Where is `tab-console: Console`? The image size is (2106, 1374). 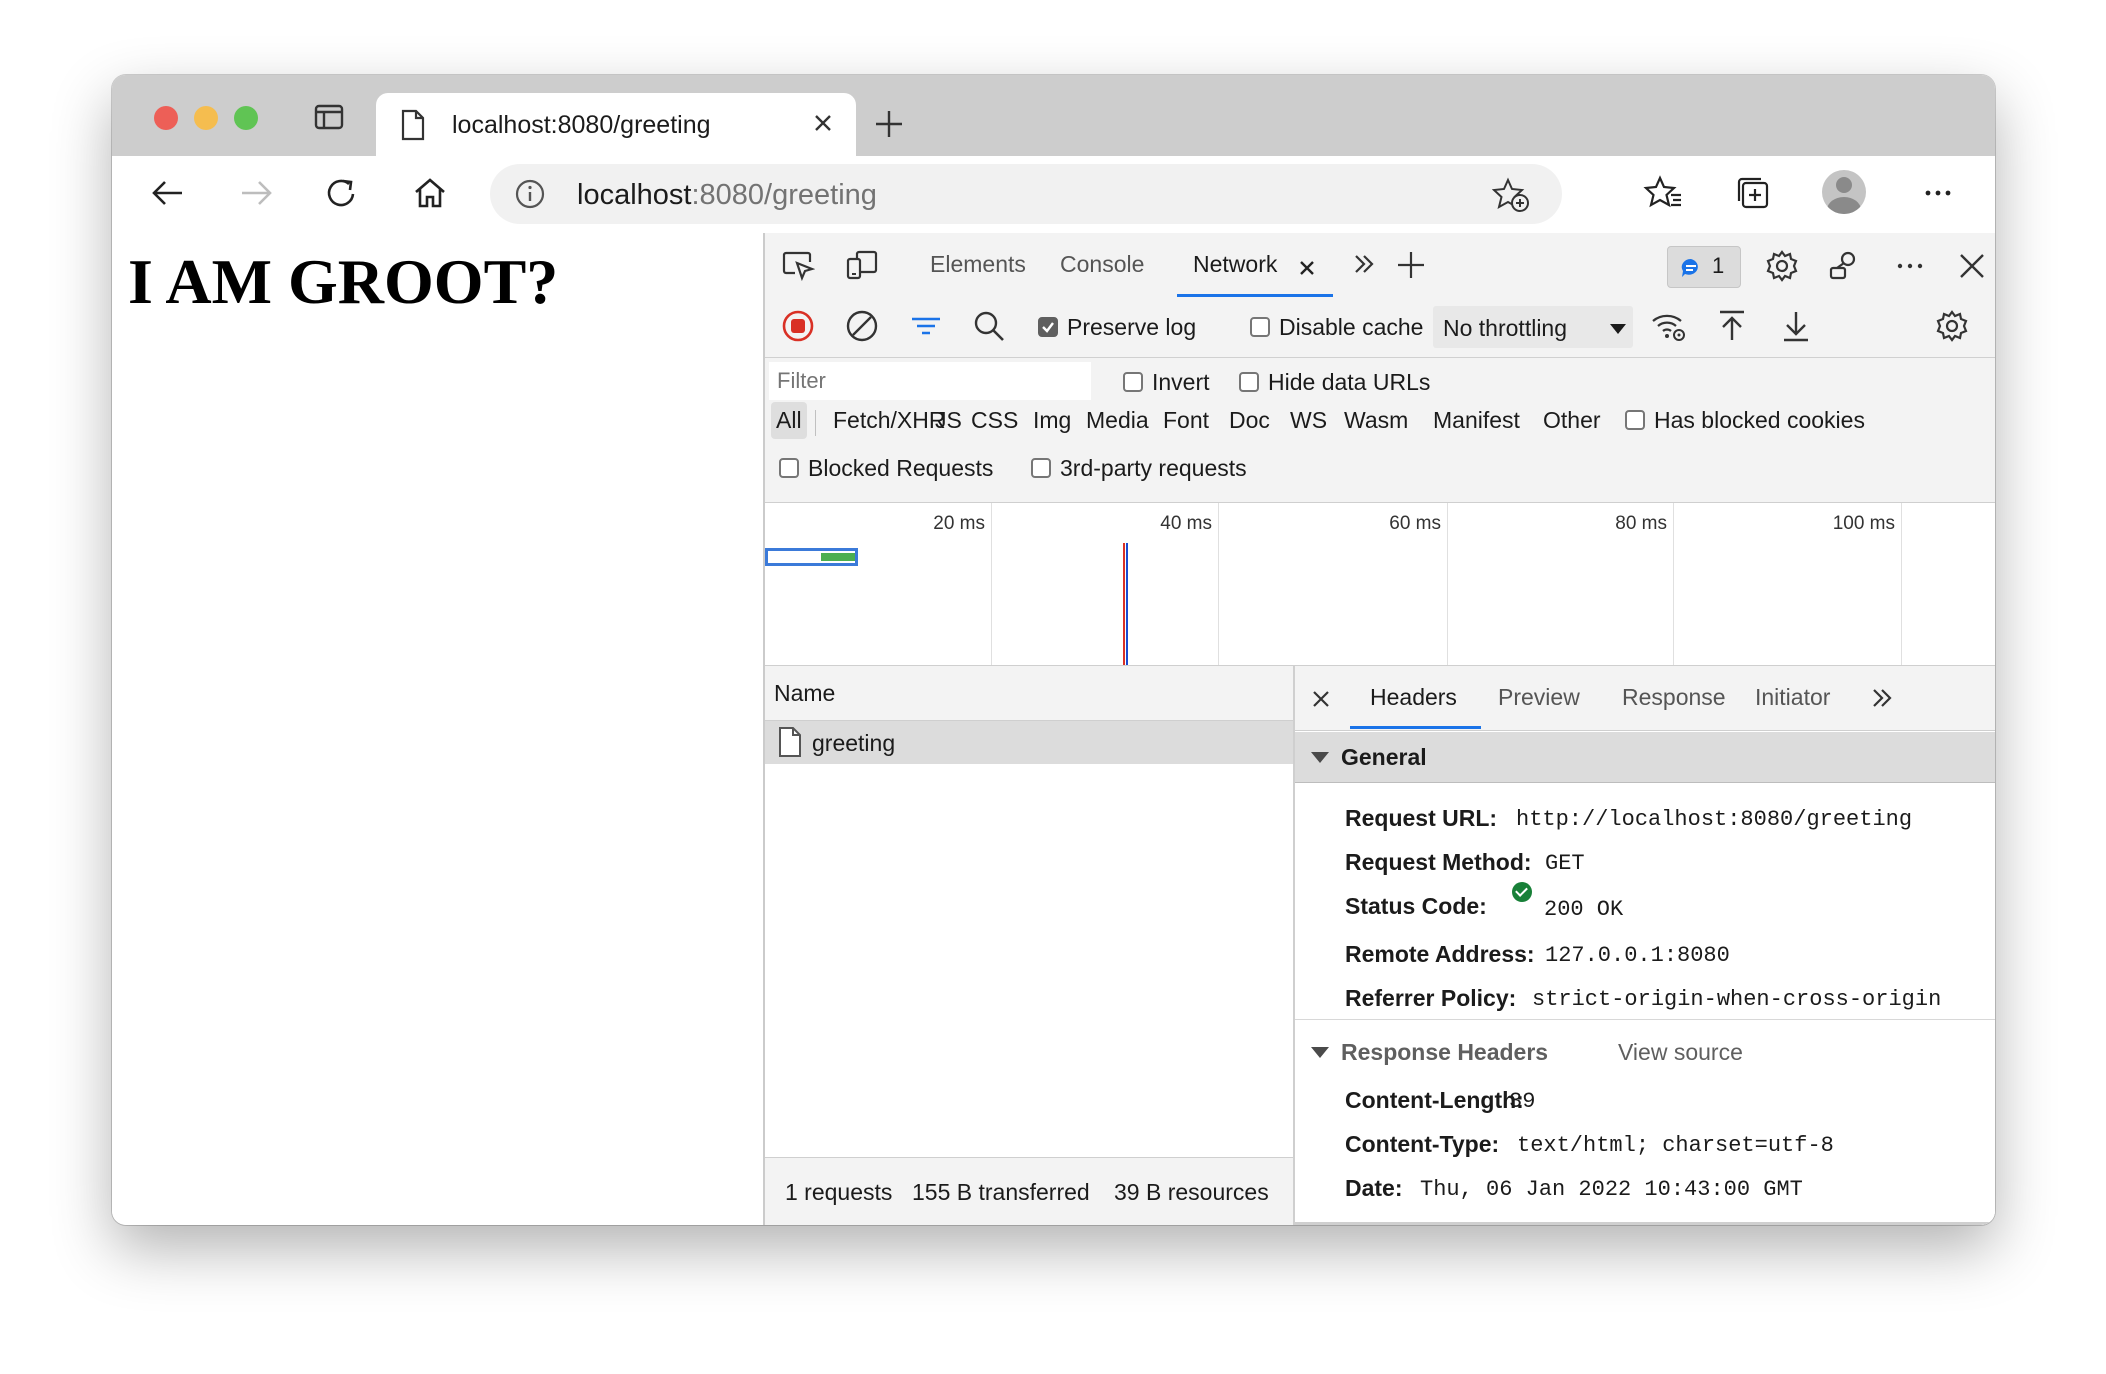 tab-console: Console is located at coordinates (1102, 264).